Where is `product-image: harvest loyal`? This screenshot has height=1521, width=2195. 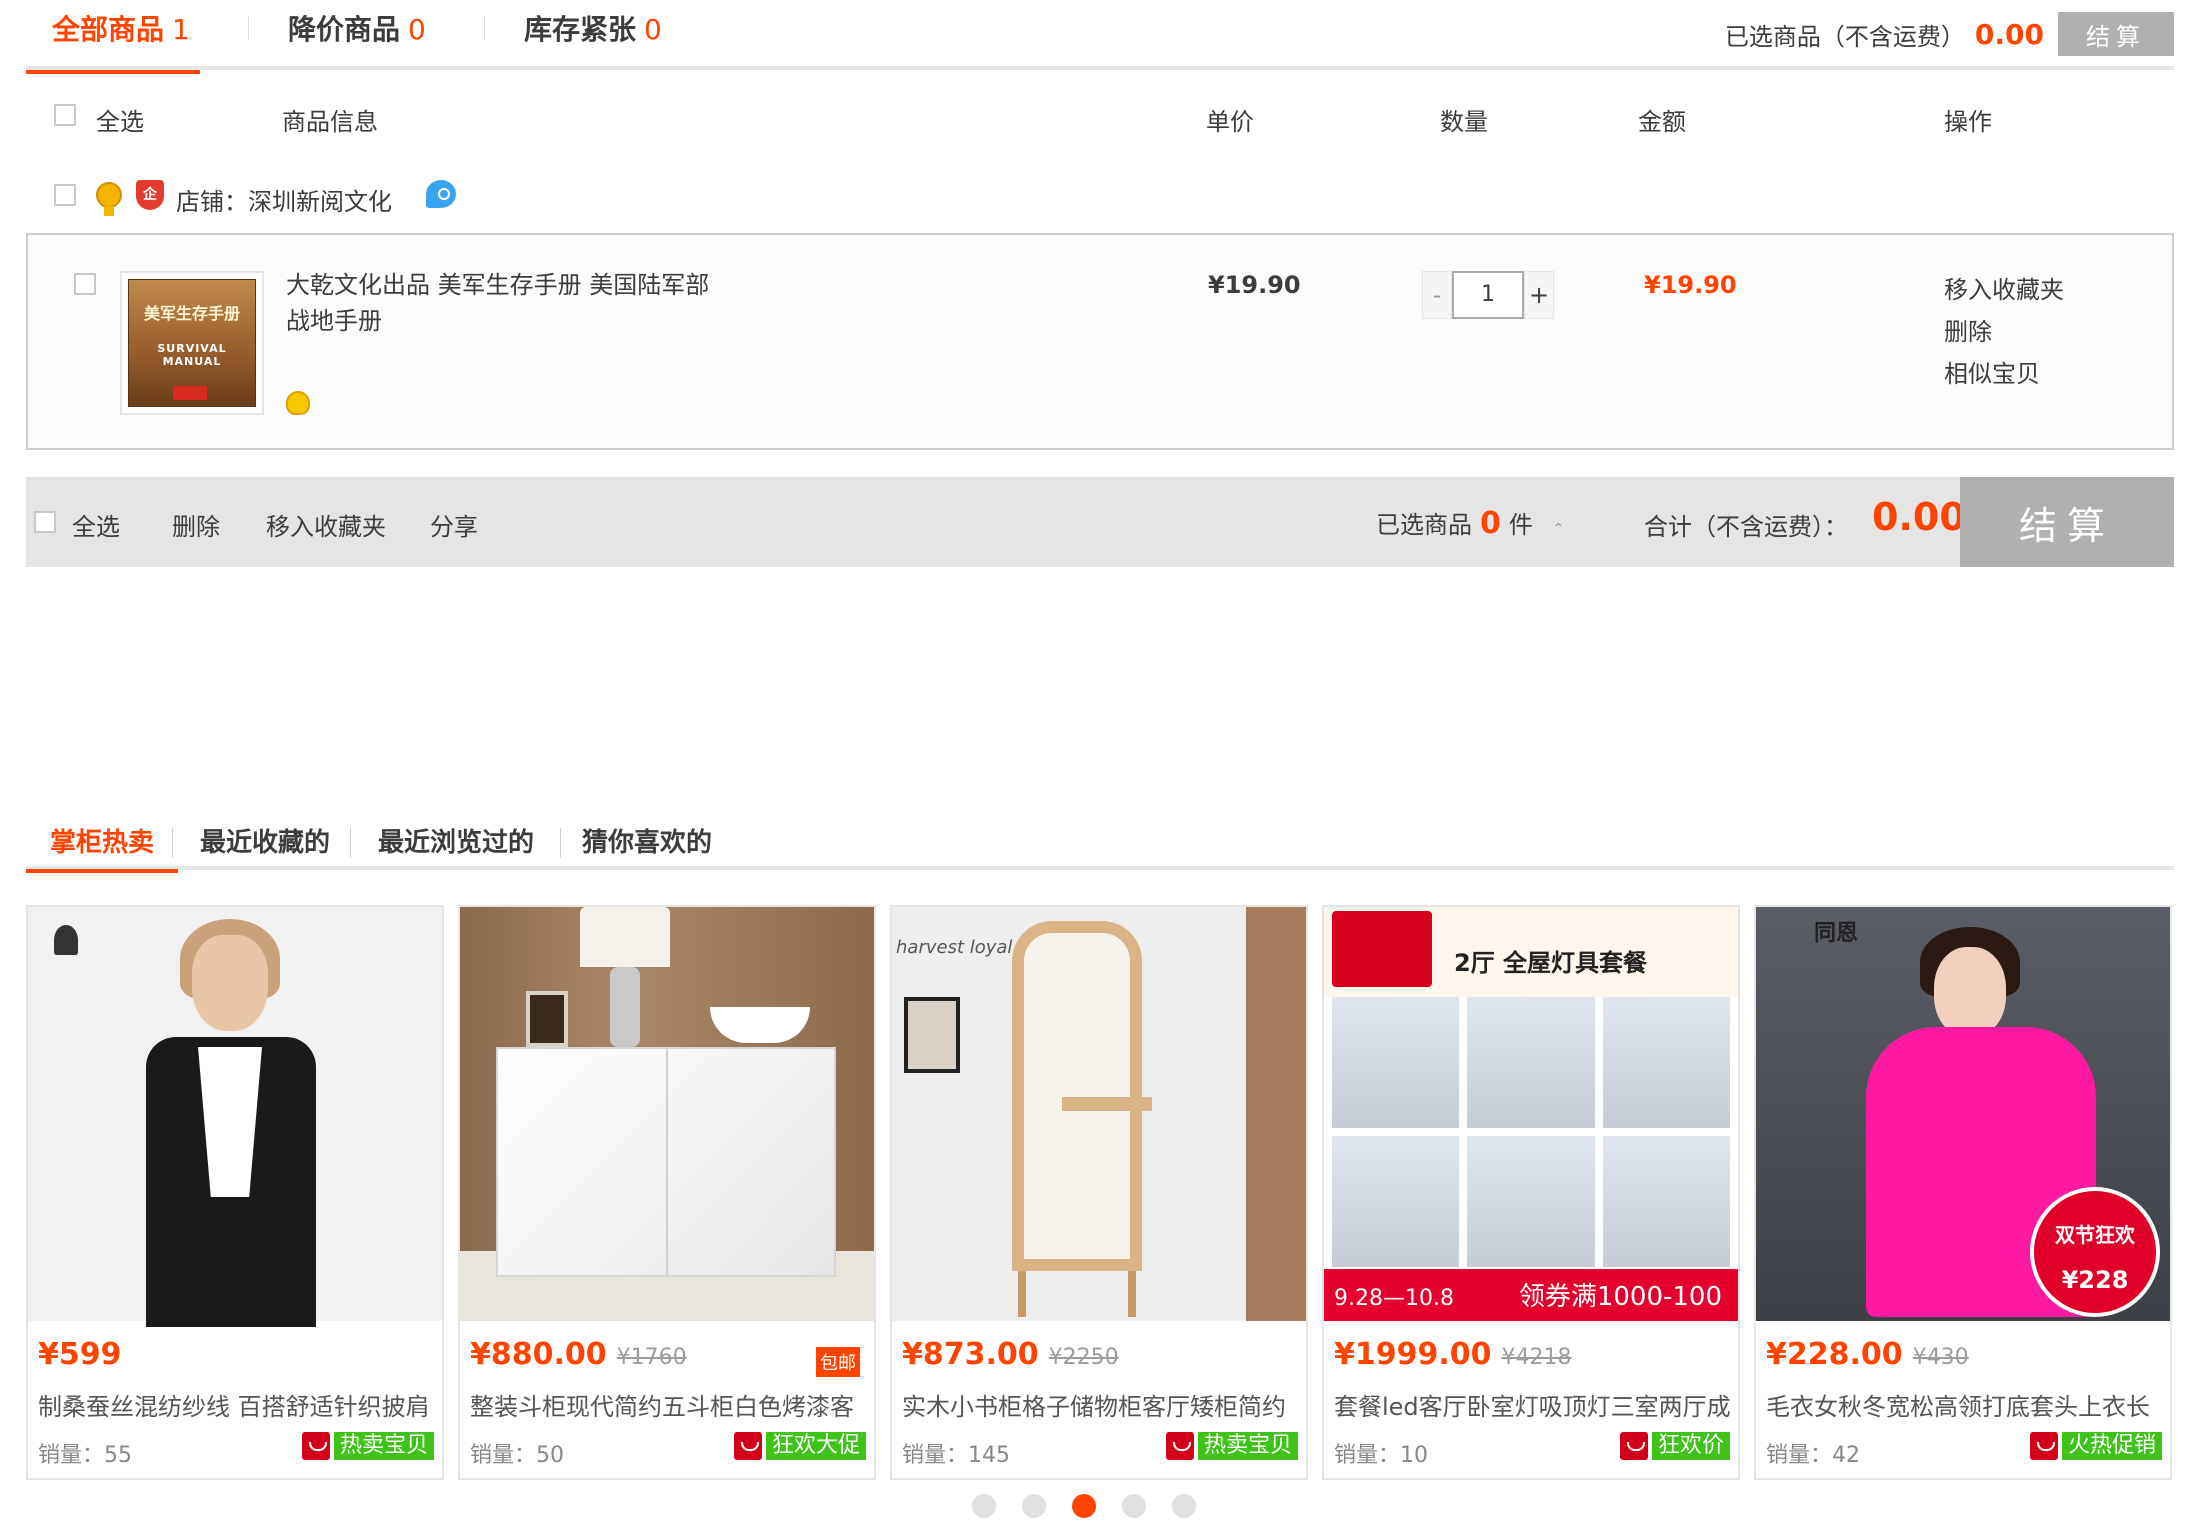
product-image: harvest loyal is located at coordinates (1099, 1114).